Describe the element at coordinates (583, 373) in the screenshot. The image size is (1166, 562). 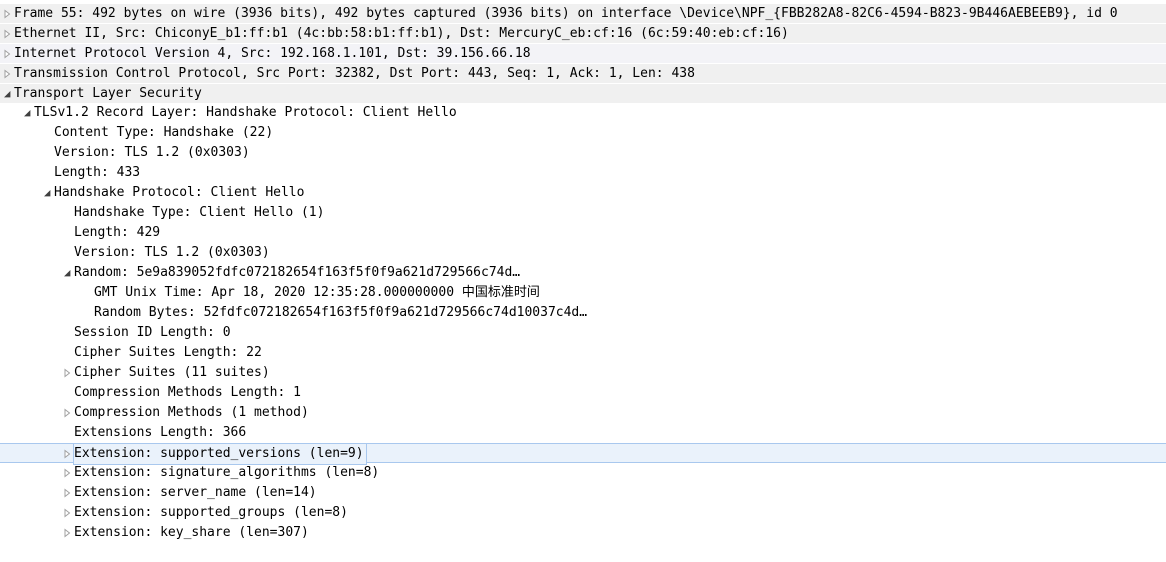
I see `tree-row: Cipher Suites (11 suites)` at that location.